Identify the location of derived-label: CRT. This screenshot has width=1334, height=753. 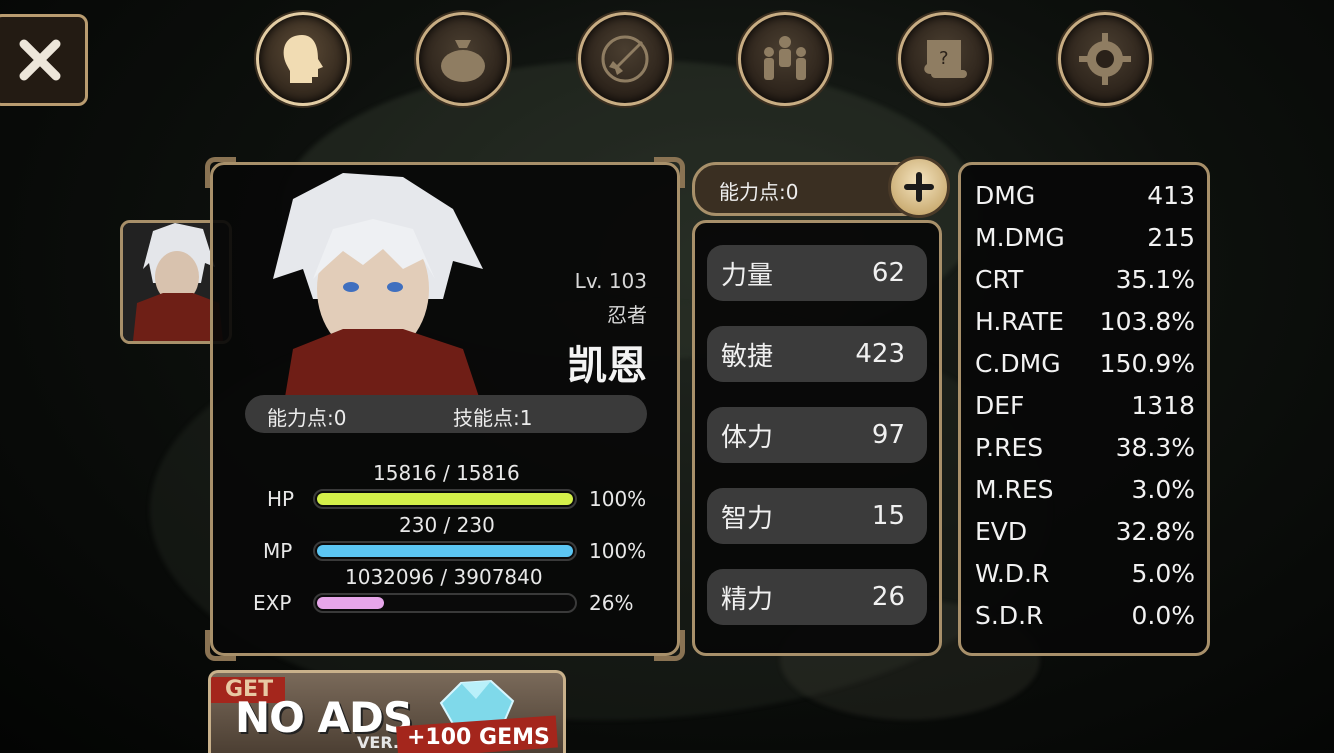
(999, 279).